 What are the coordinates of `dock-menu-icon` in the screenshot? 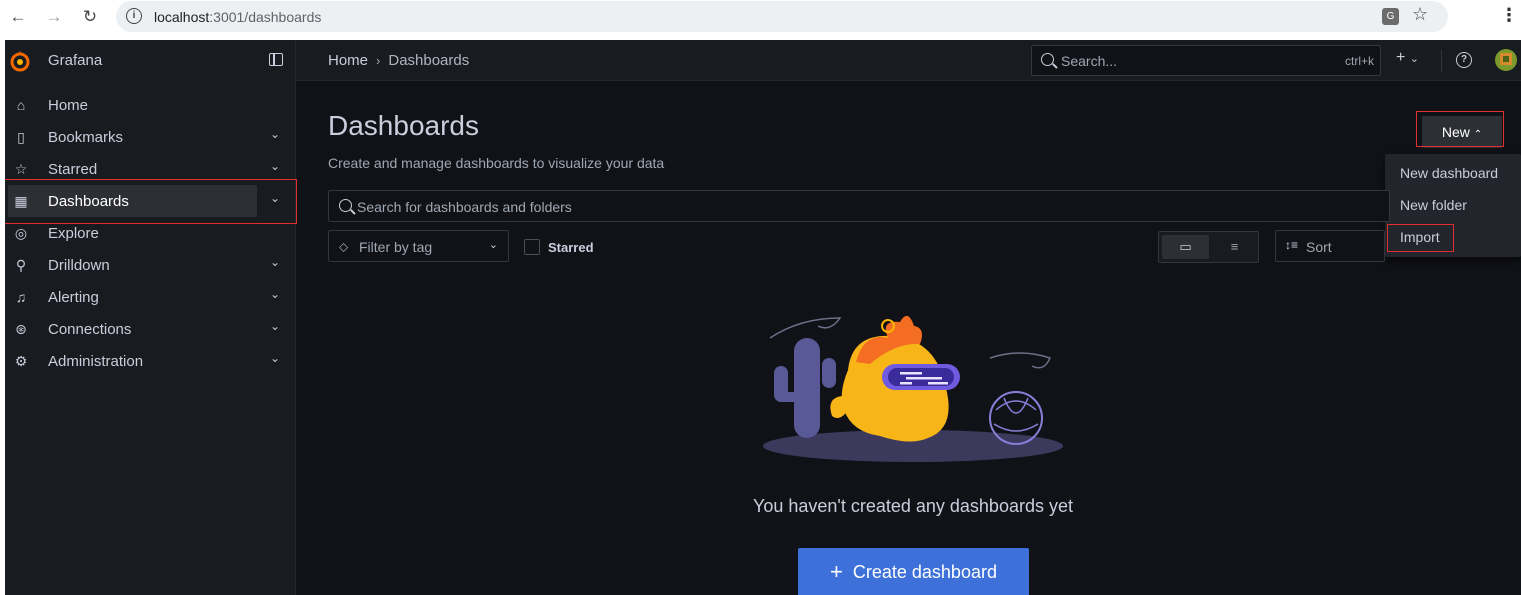 It's located at (276, 59).